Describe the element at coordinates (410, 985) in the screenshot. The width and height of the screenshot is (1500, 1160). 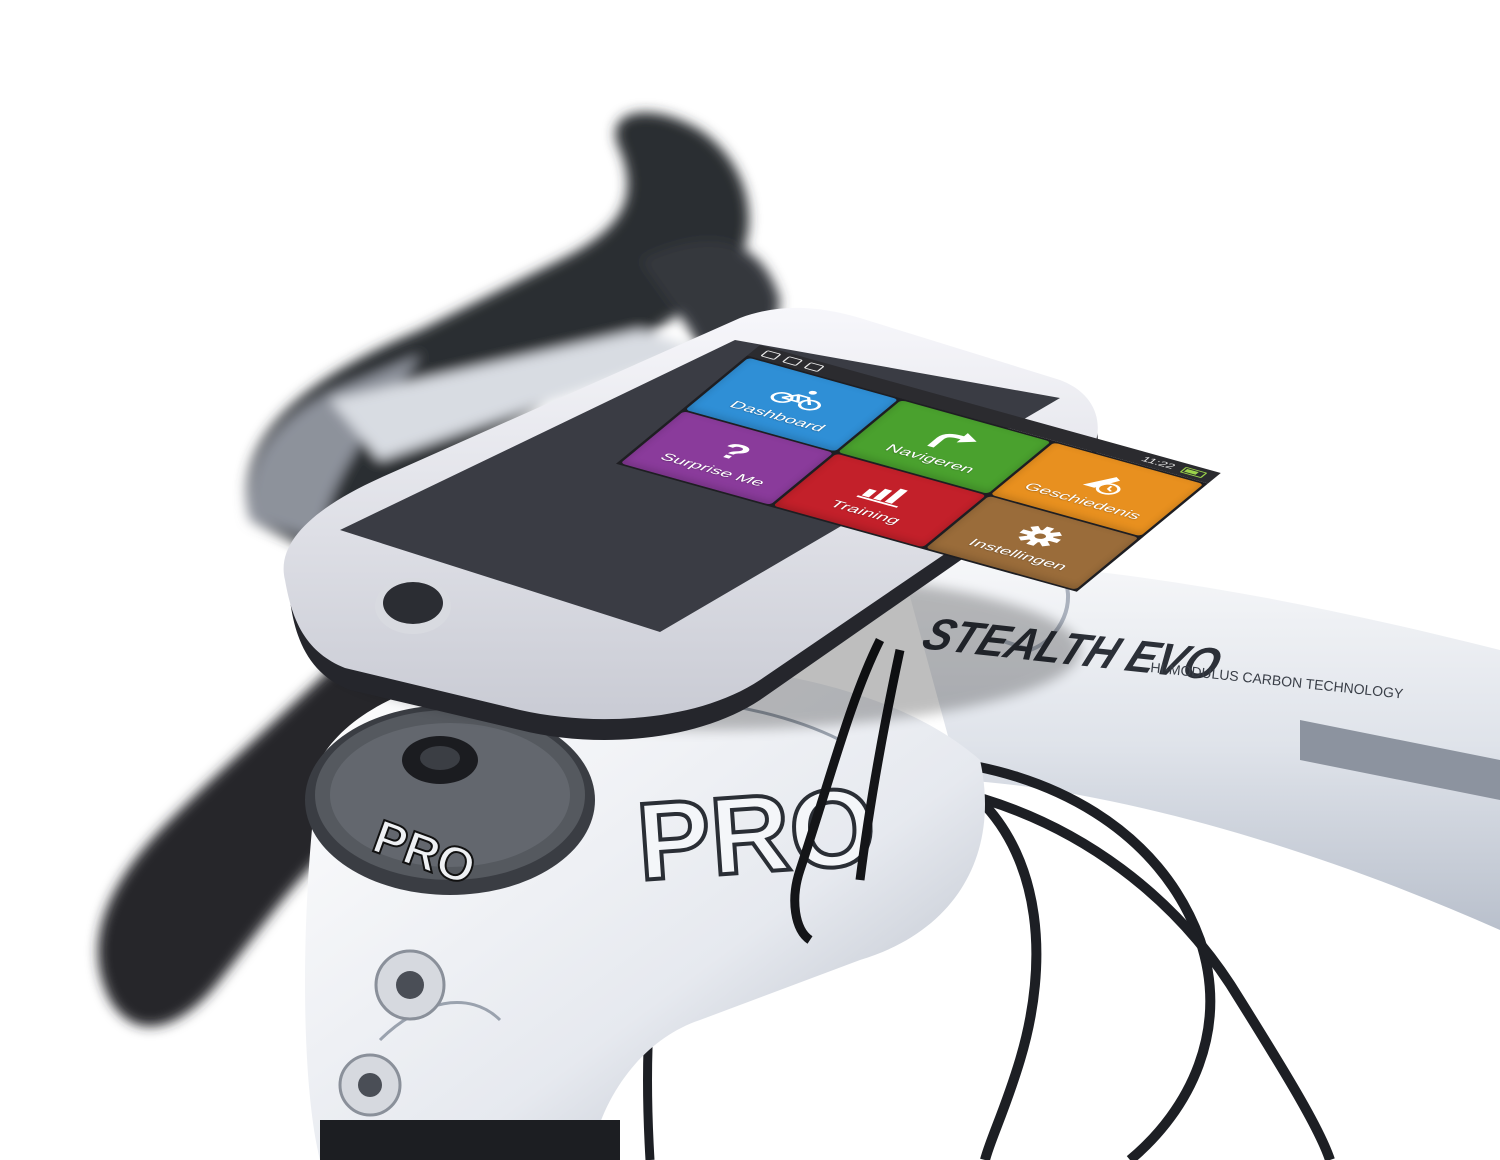
I see `stem-bolt-upper` at that location.